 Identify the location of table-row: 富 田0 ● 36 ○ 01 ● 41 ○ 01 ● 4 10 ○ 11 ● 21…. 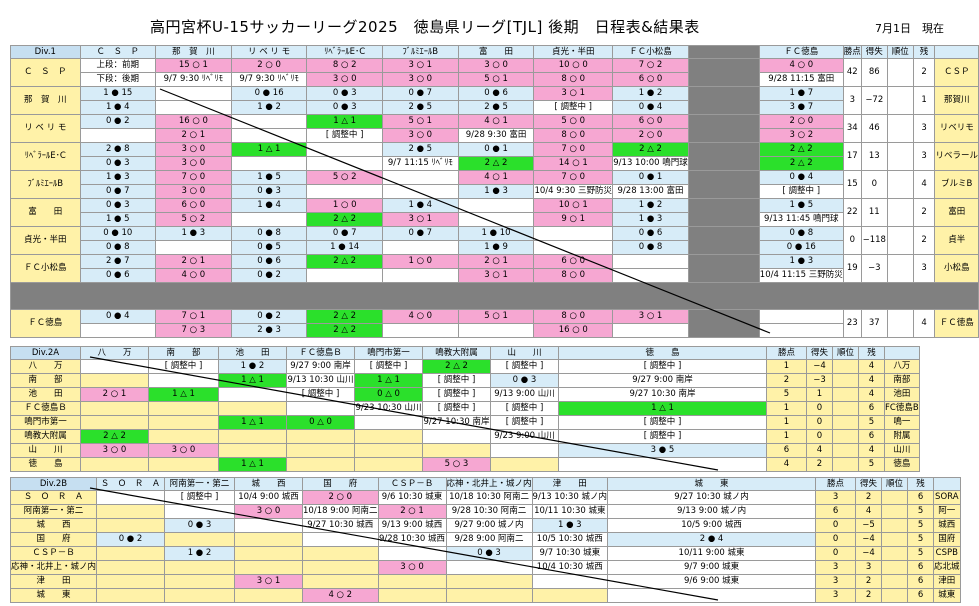
(494, 212).